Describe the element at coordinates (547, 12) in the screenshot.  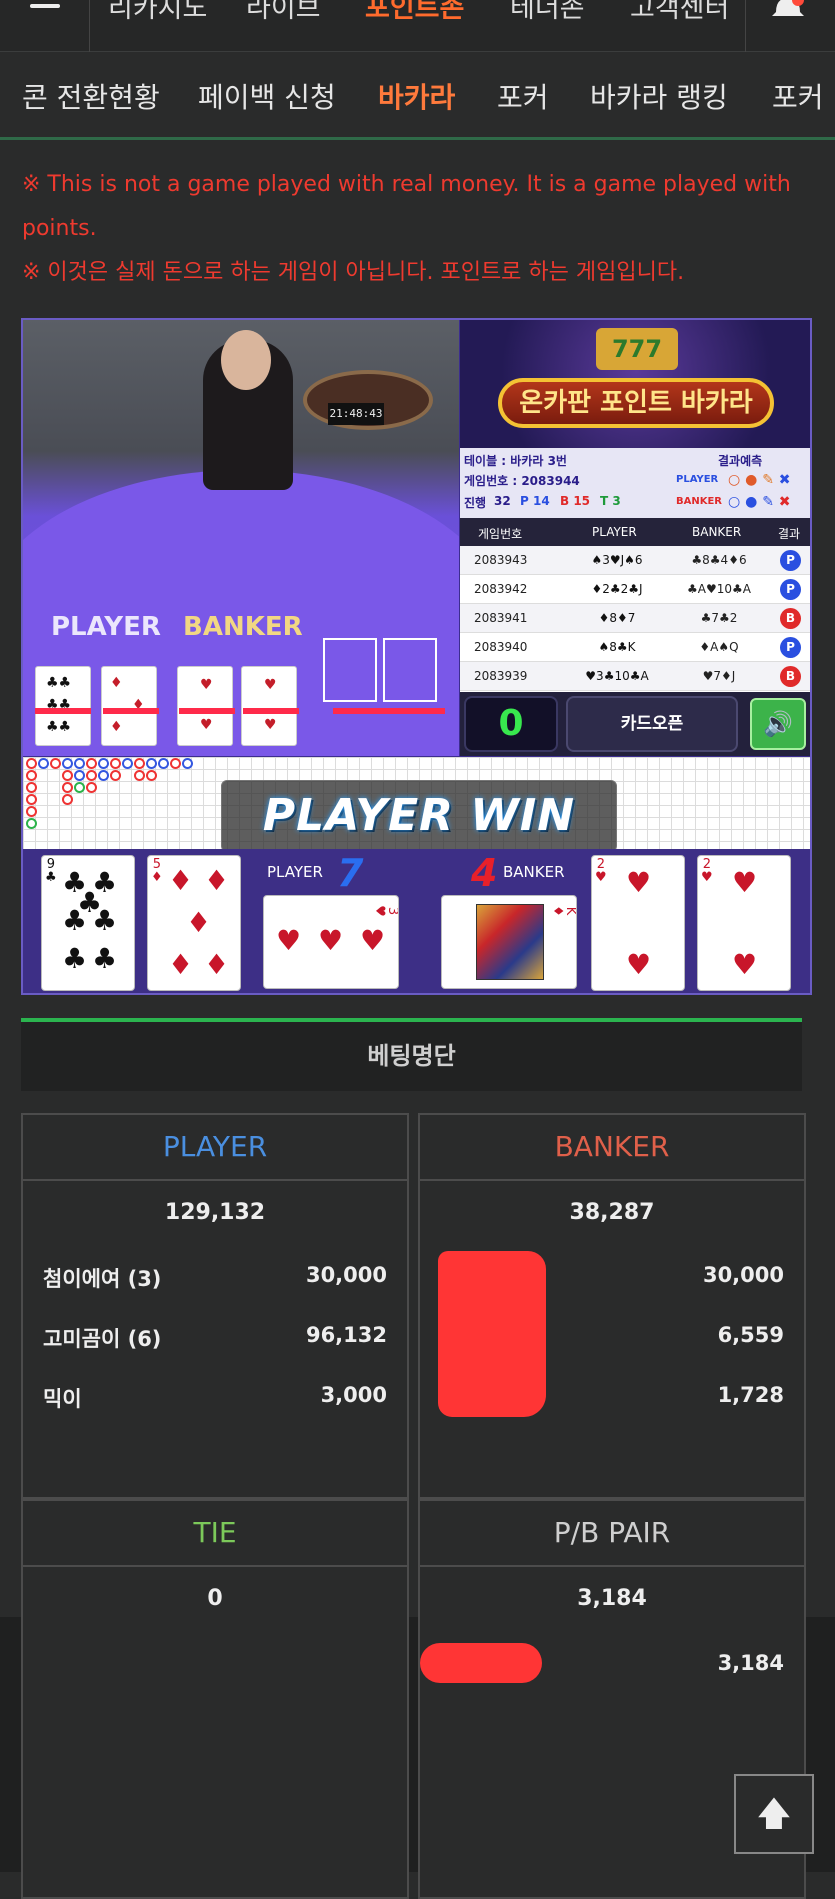
I see `top-nav-item-tetherzone: 테더존` at that location.